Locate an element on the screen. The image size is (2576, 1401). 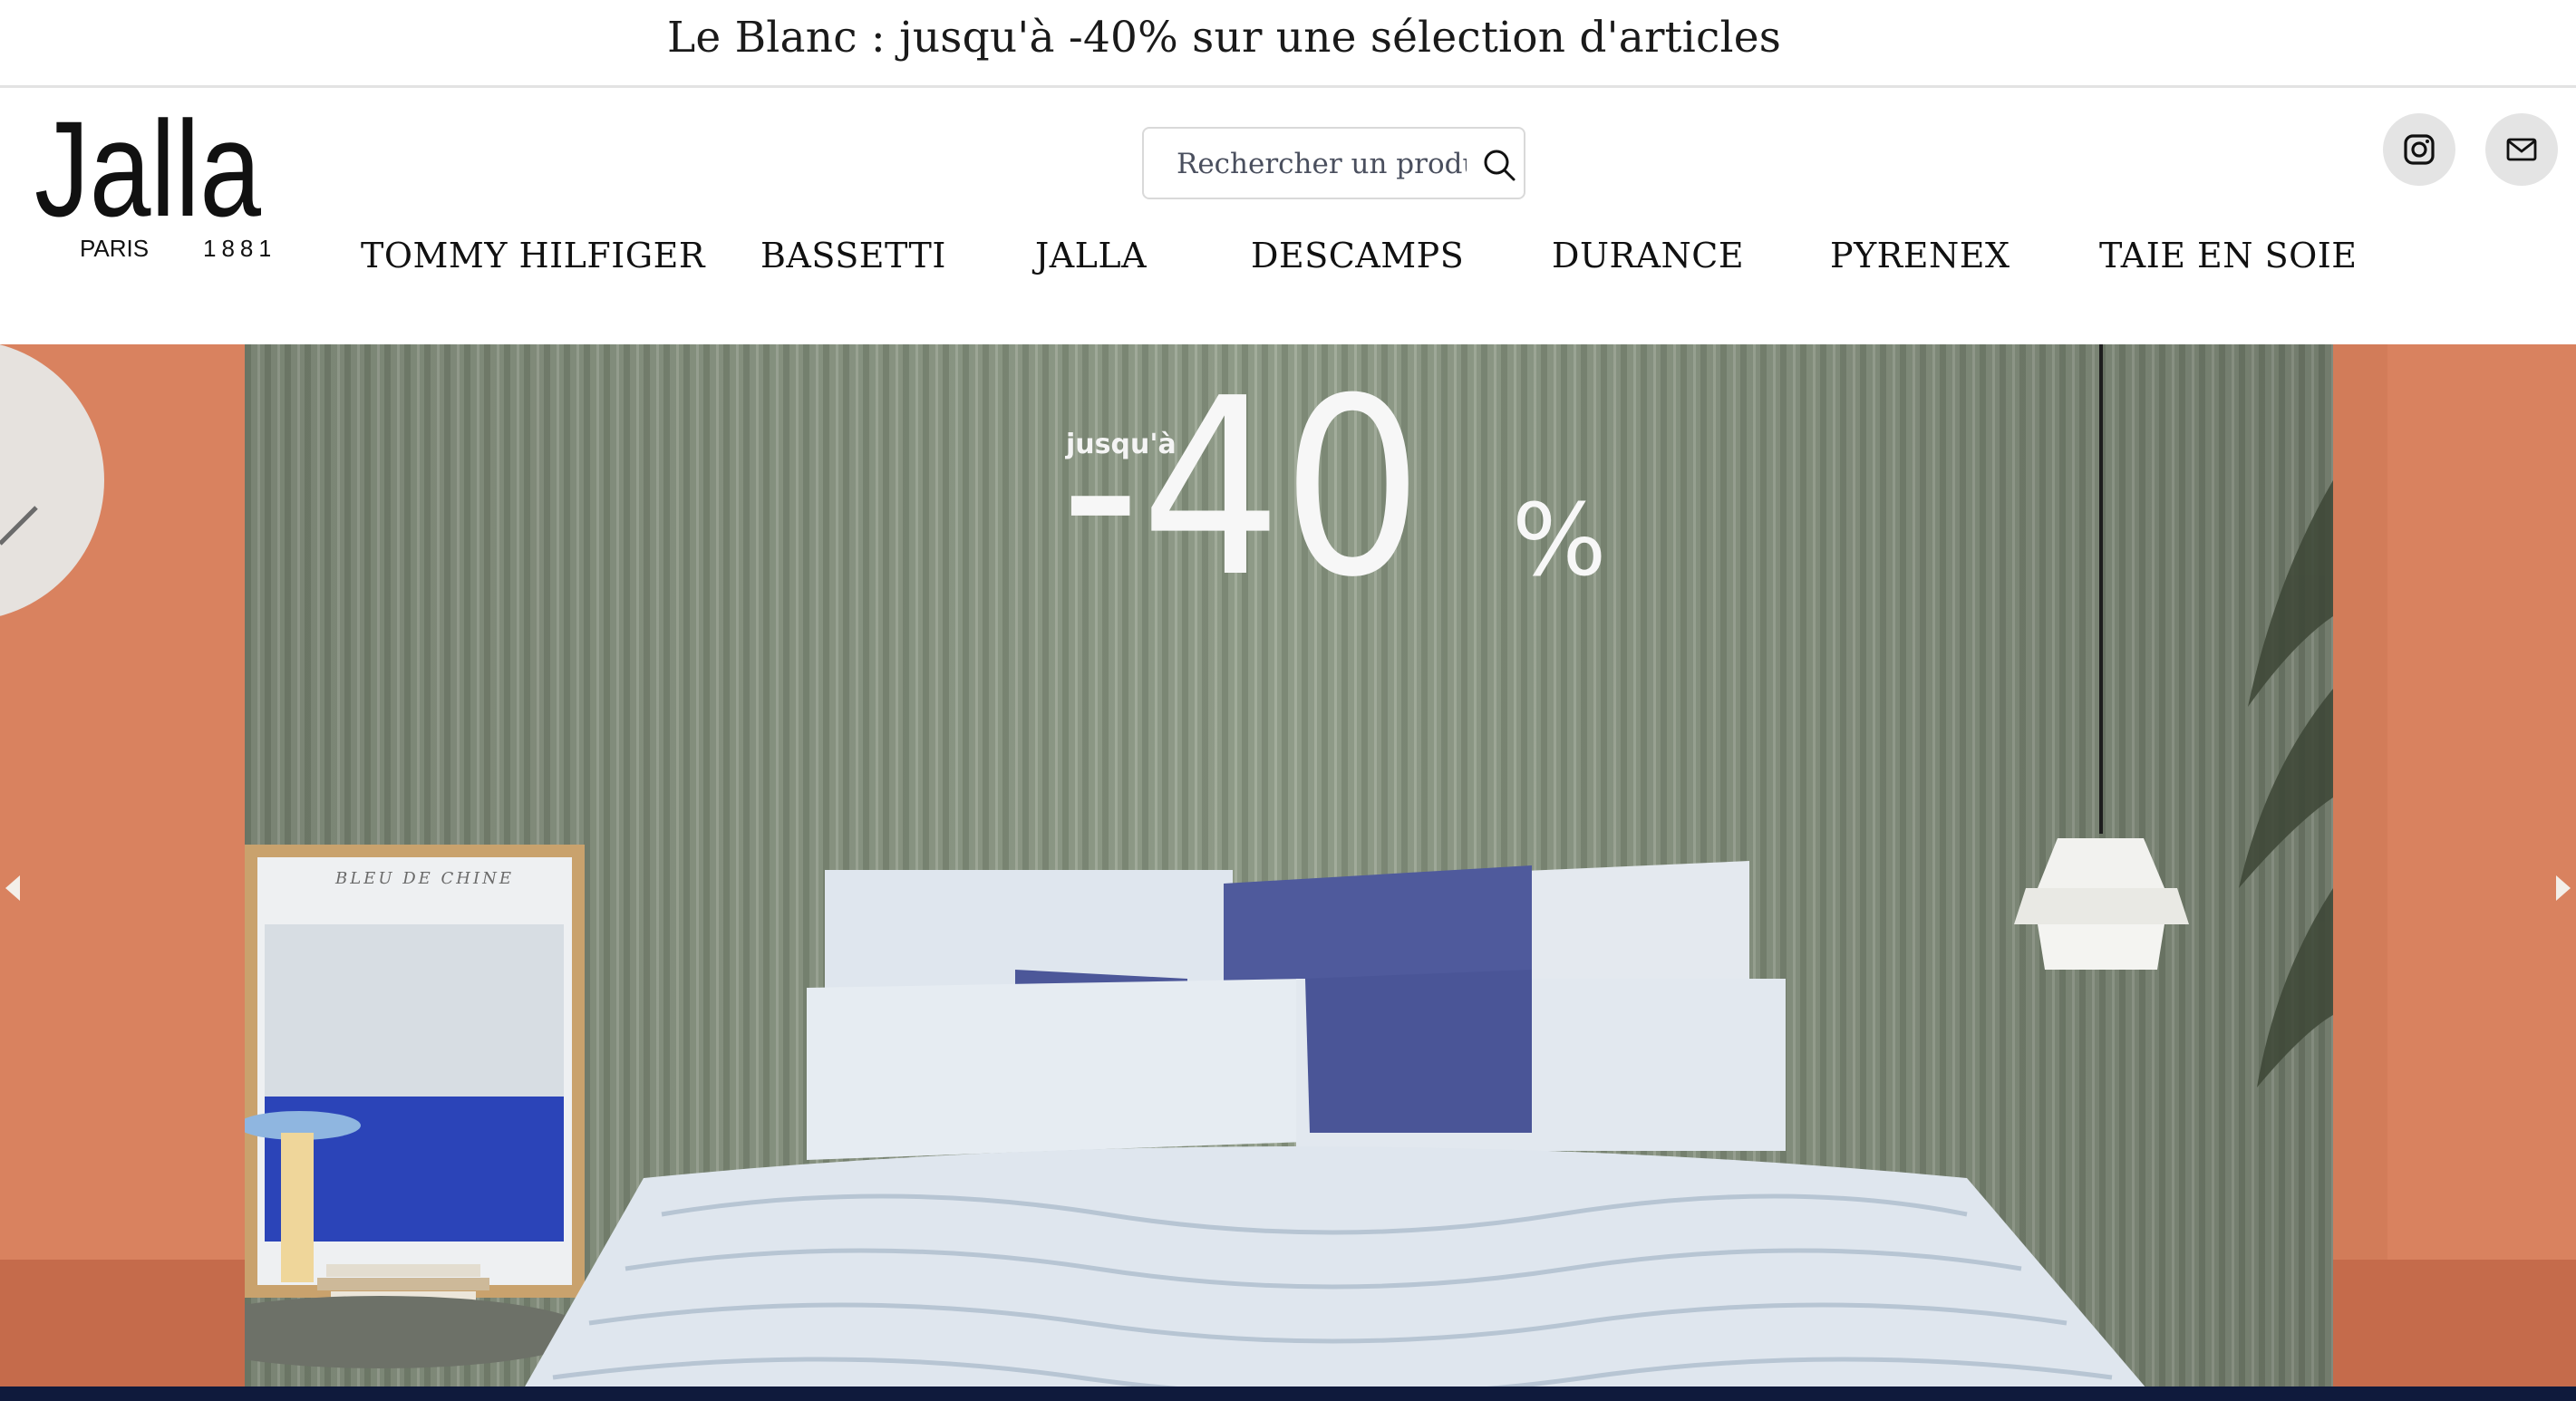
bottom-dark-strip is located at coordinates (1288, 1394).